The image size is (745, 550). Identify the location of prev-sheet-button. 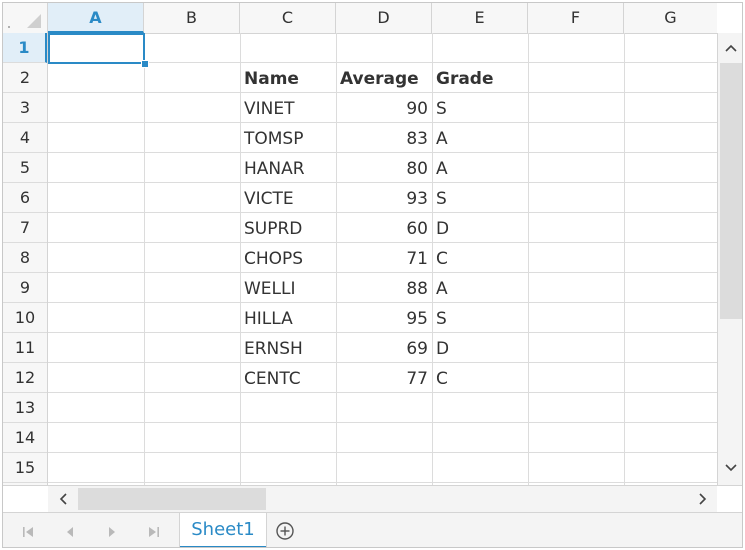
(70, 530).